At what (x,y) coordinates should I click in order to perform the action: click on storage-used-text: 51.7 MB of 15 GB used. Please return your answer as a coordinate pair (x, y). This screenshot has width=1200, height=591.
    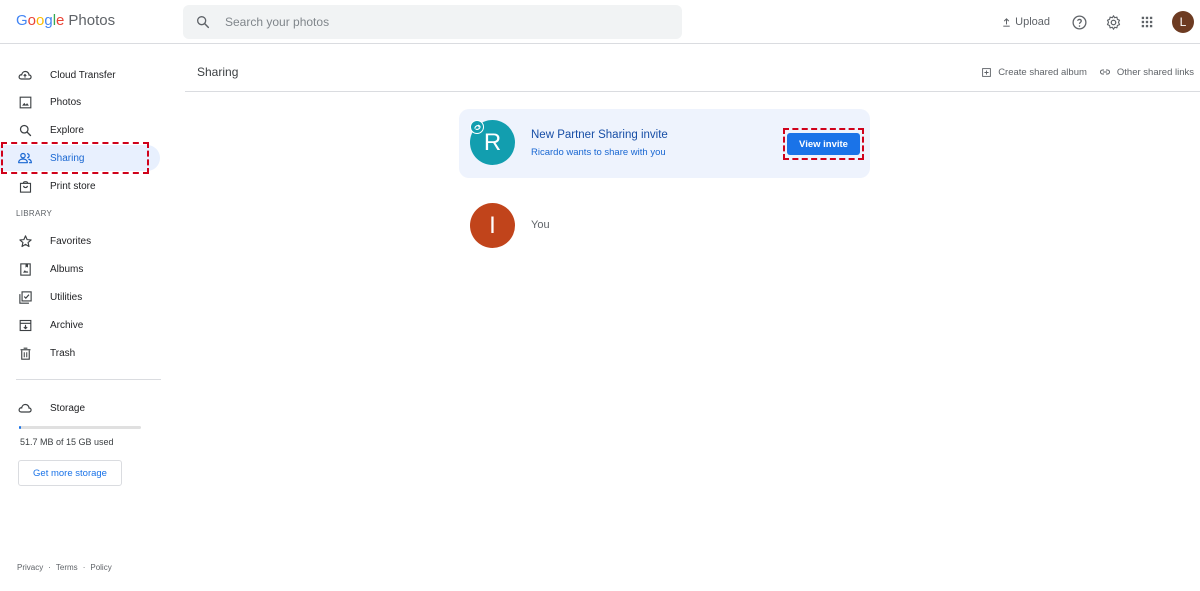
    Looking at the image, I should click on (67, 442).